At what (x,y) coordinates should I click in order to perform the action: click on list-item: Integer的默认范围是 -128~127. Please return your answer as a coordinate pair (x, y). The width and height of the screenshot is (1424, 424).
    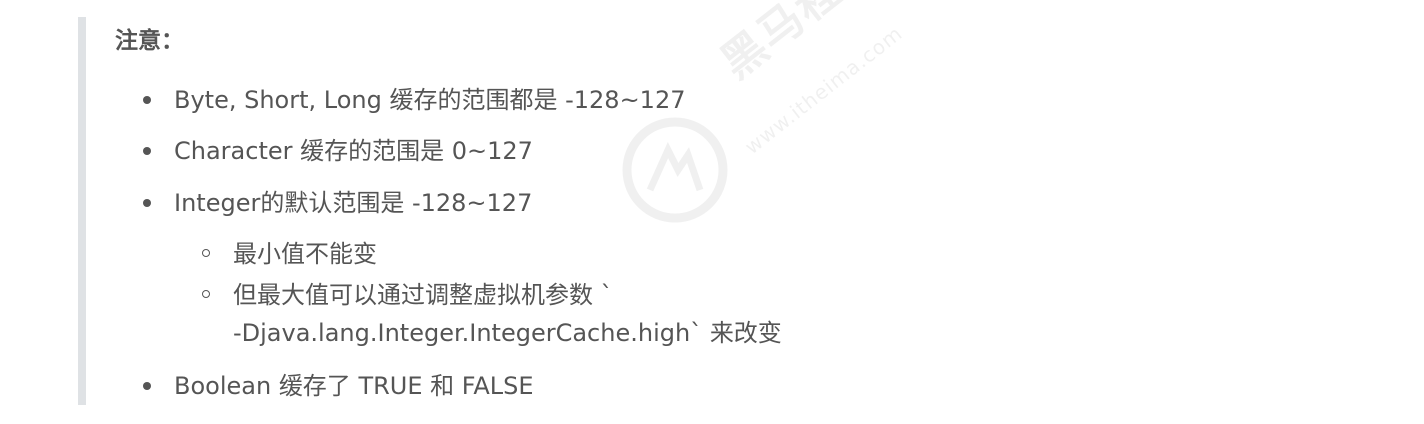
    Looking at the image, I should click on (338, 203).